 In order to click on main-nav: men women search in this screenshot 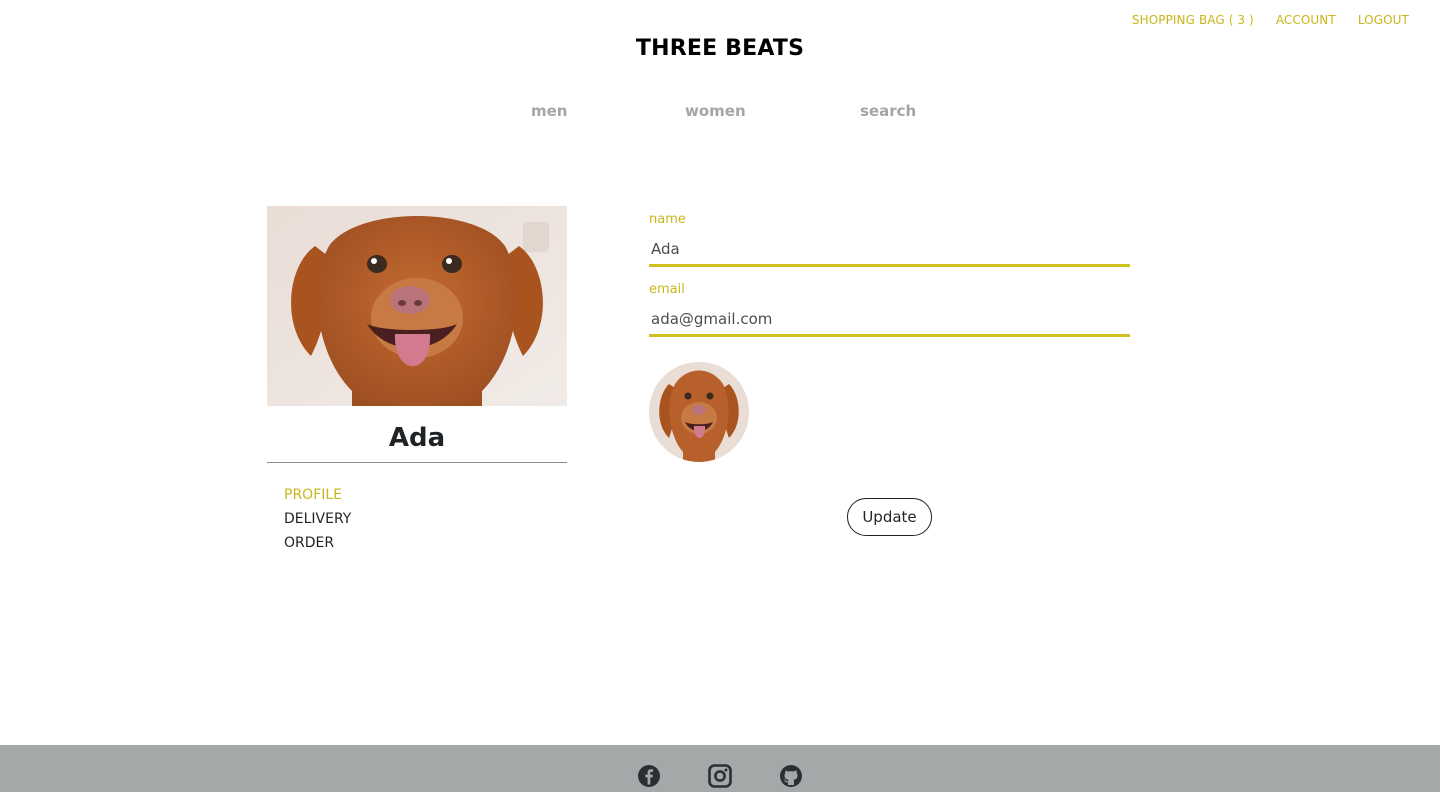, I will do `click(720, 112)`.